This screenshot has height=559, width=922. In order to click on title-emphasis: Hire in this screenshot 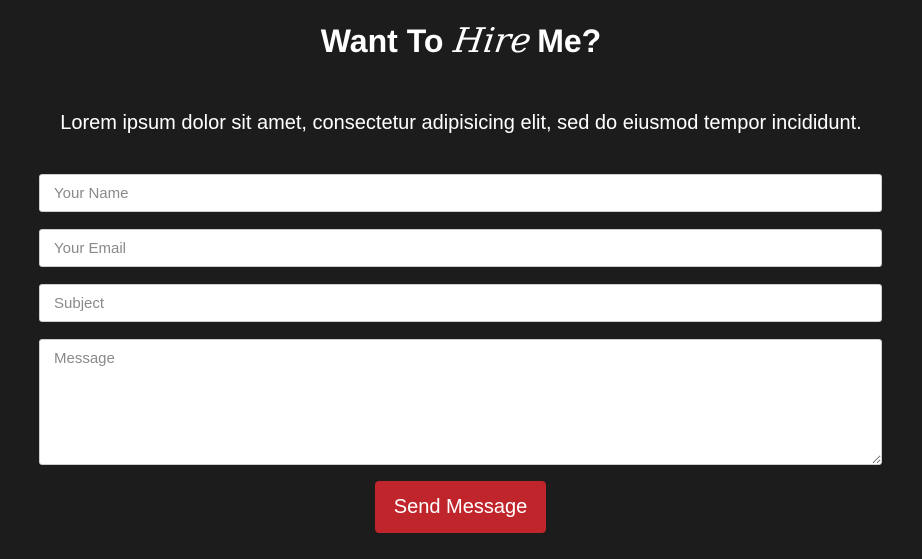, I will do `click(493, 41)`.